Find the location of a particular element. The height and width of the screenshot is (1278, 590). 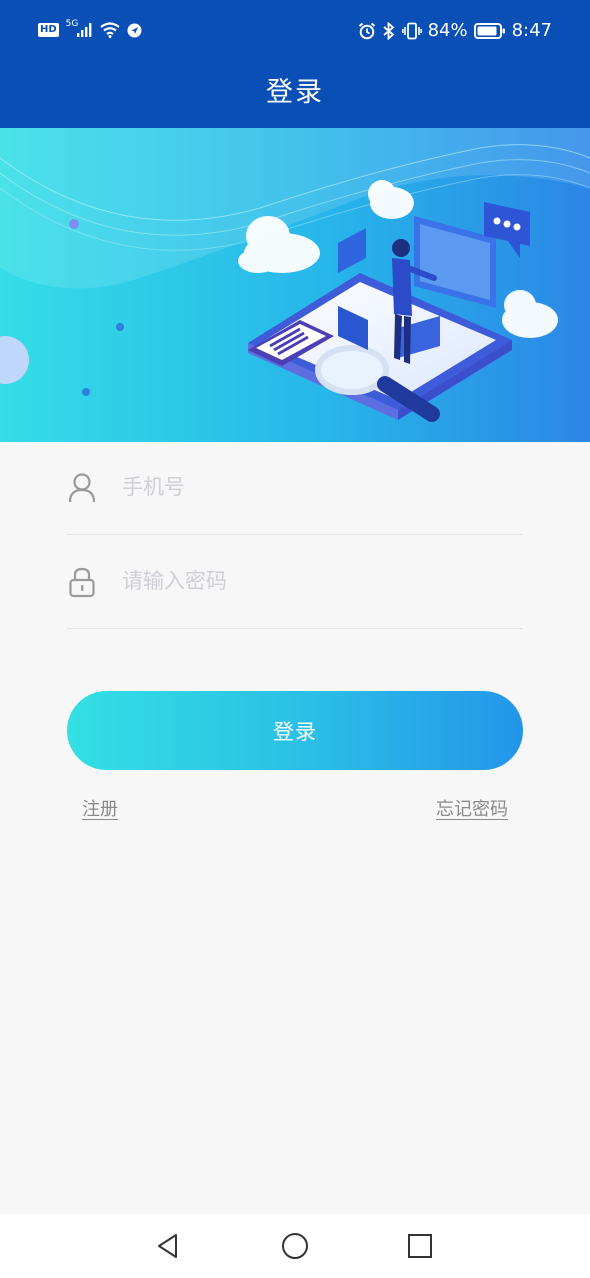

status-right: 84% 8:47 is located at coordinates (455, 30).